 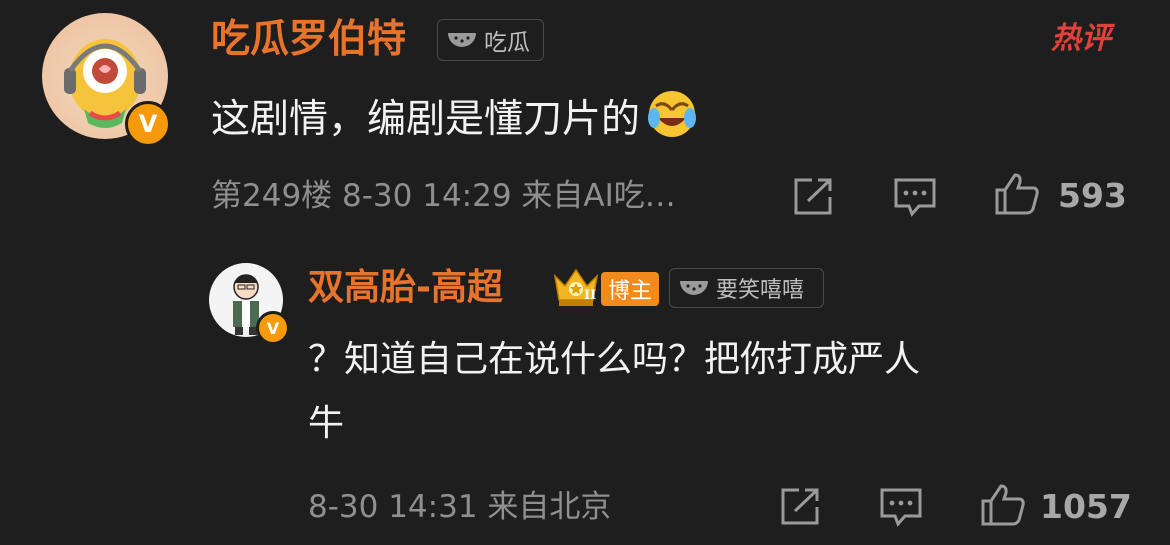 What do you see at coordinates (426, 119) in the screenshot?
I see `comment-text-content: 这剧情，编剧是懂刀片的` at bounding box center [426, 119].